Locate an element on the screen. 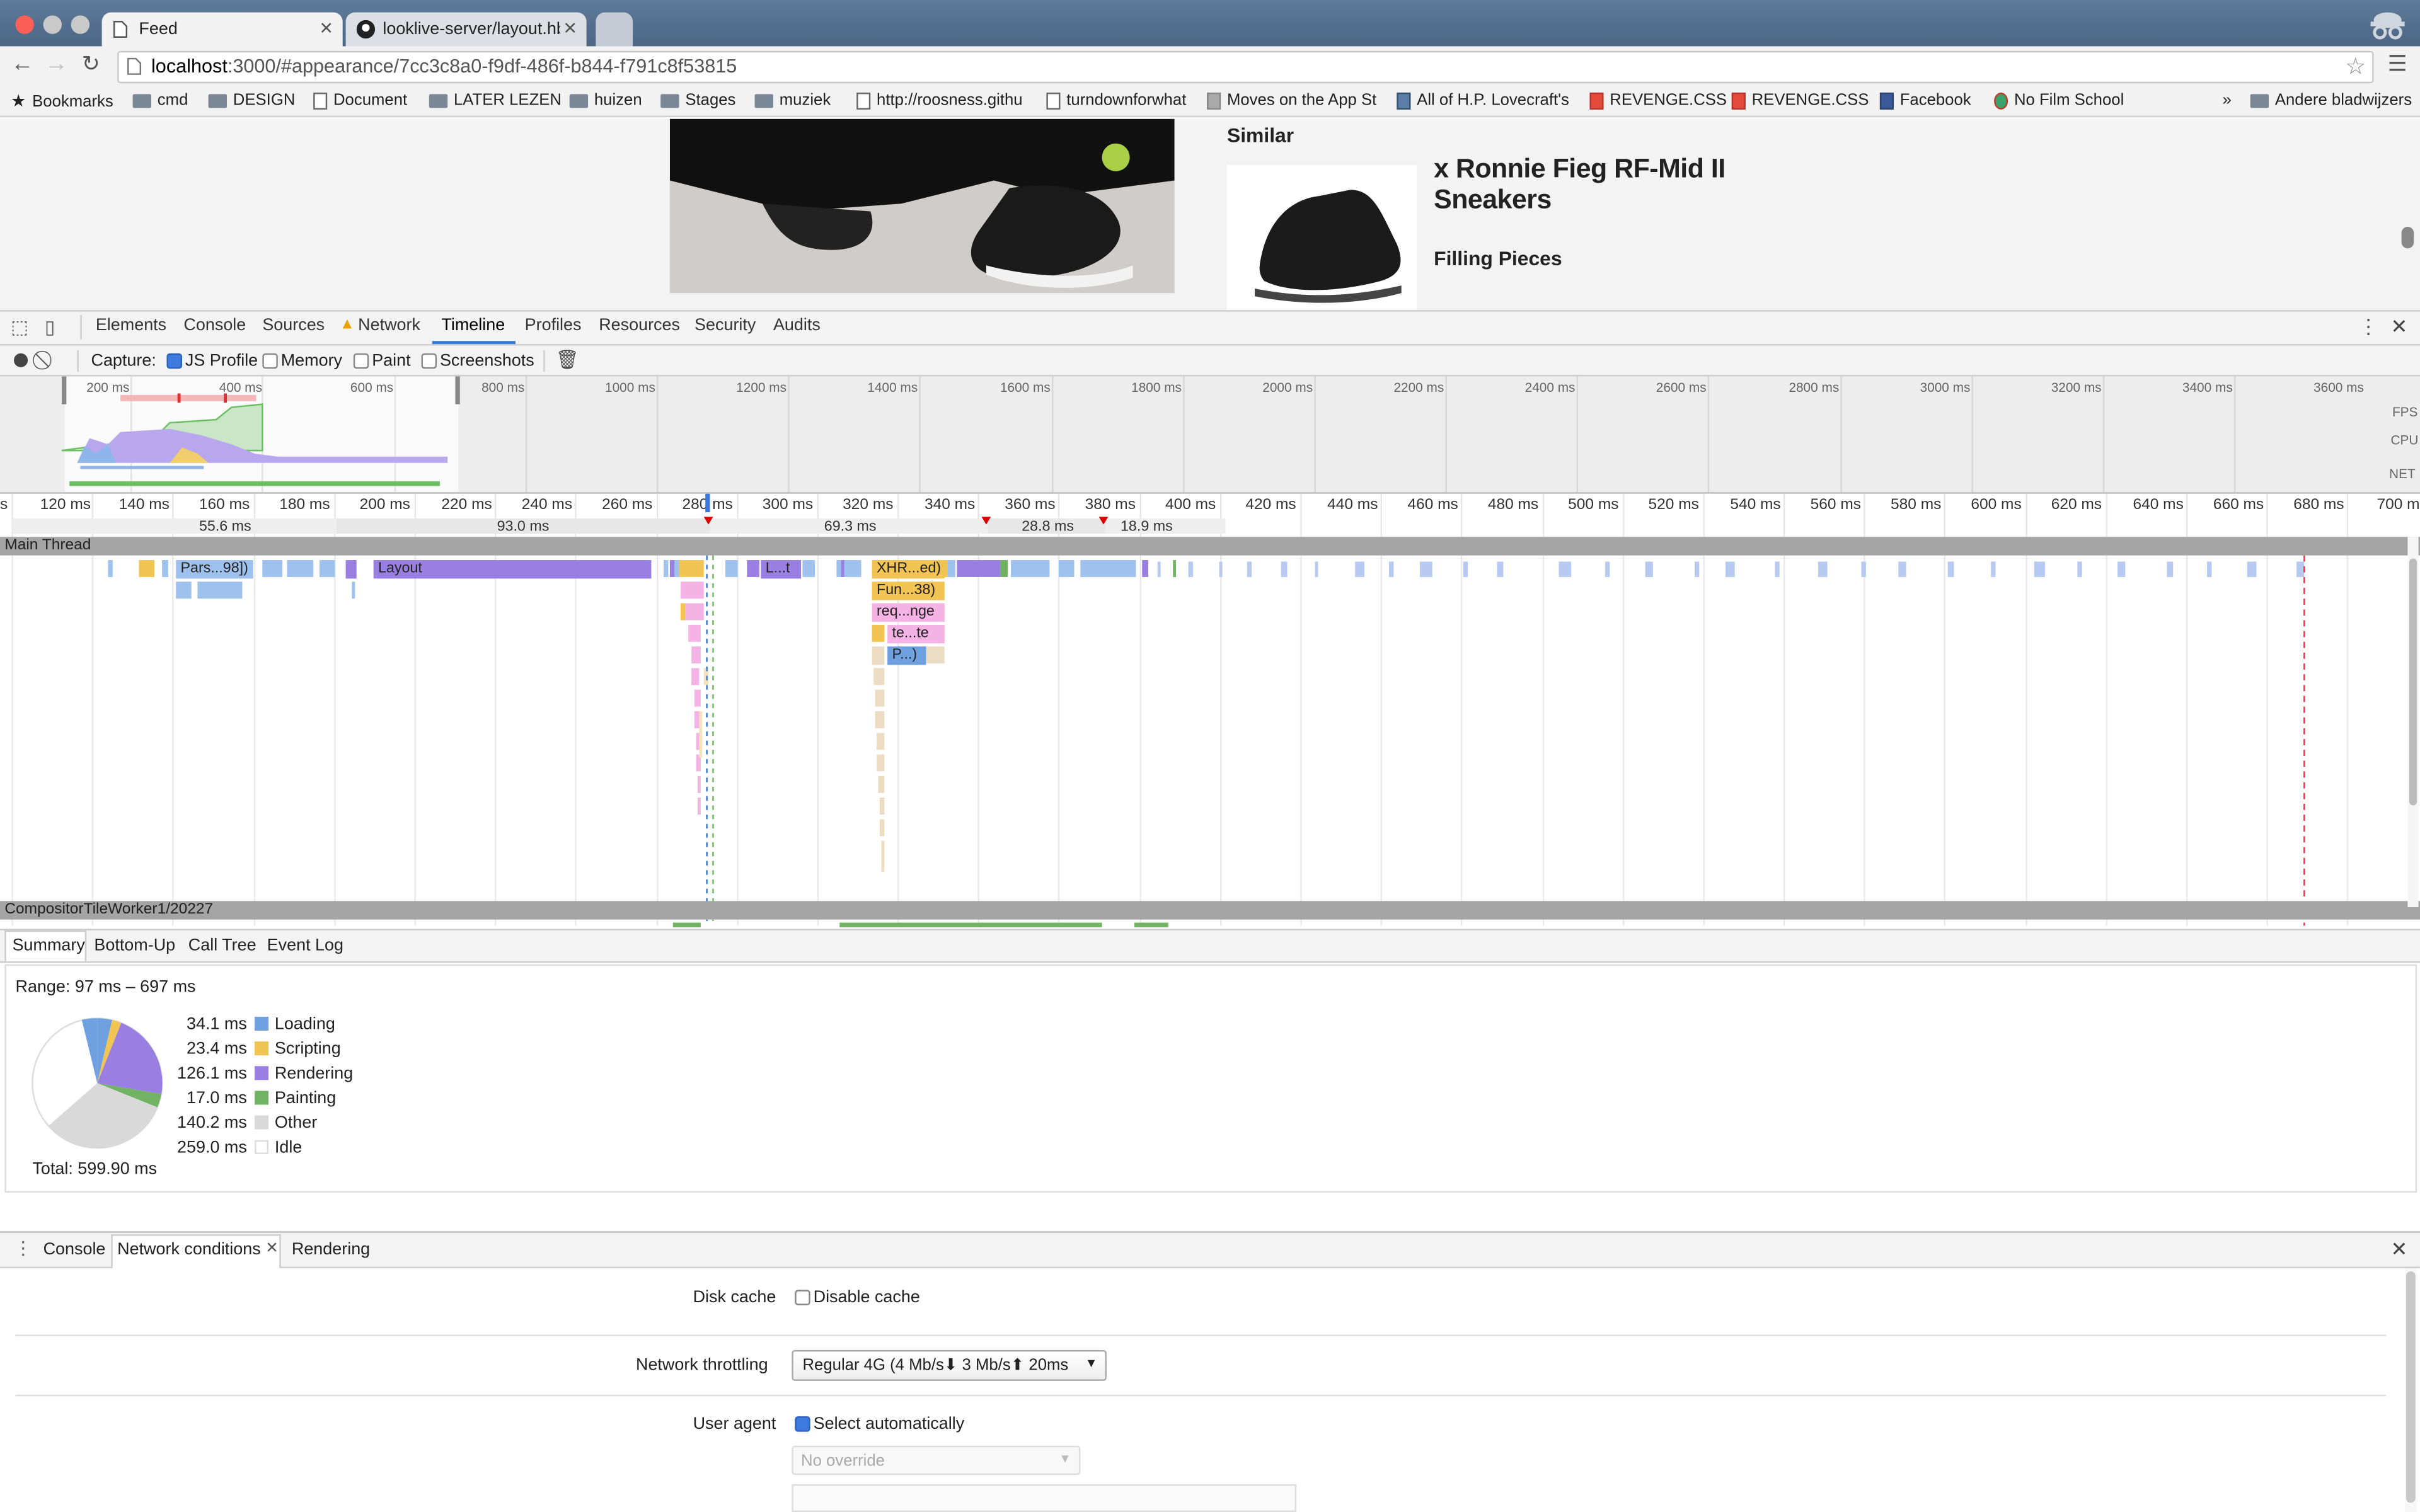 This screenshot has width=2420, height=1512. tab-console: Console is located at coordinates (215, 325).